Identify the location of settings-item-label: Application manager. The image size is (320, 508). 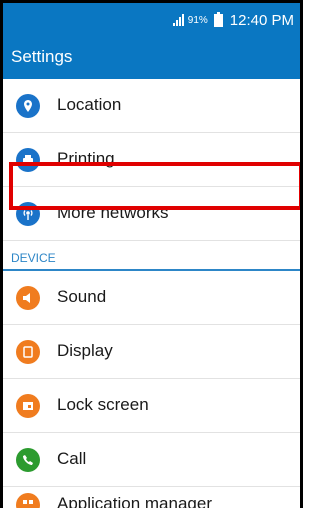
(134, 501).